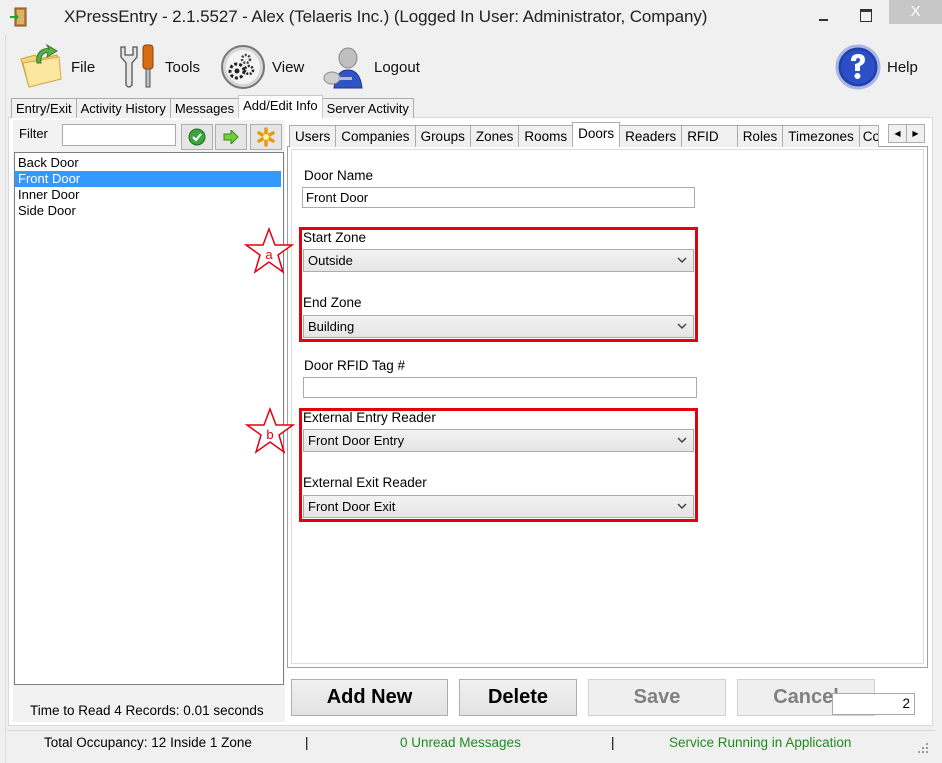  What do you see at coordinates (442, 136) in the screenshot?
I see `tab-groups: Groups` at bounding box center [442, 136].